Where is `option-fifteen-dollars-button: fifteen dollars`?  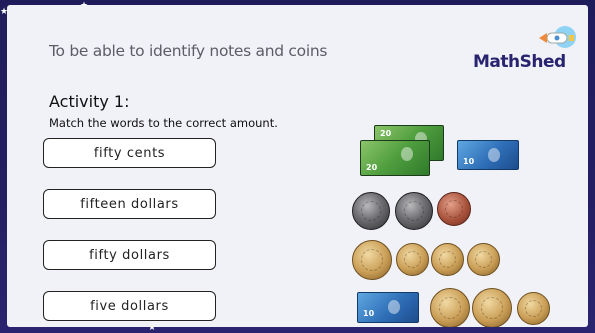 option-fifteen-dollars-button: fifteen dollars is located at coordinates (129, 204).